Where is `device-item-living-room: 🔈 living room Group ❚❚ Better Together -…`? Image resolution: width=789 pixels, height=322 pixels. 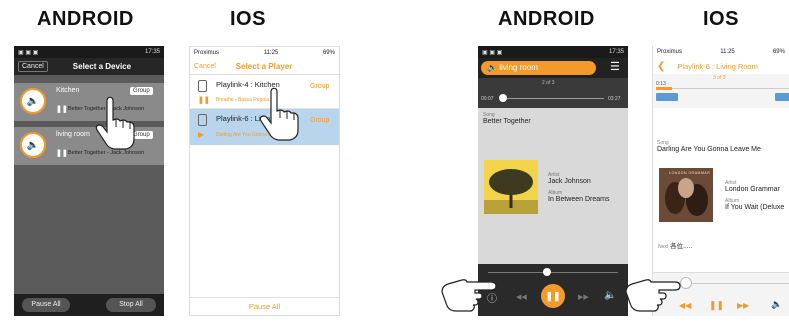 device-item-living-room: 🔈 living room Group ❚❚ Better Together -… is located at coordinates (89, 146).